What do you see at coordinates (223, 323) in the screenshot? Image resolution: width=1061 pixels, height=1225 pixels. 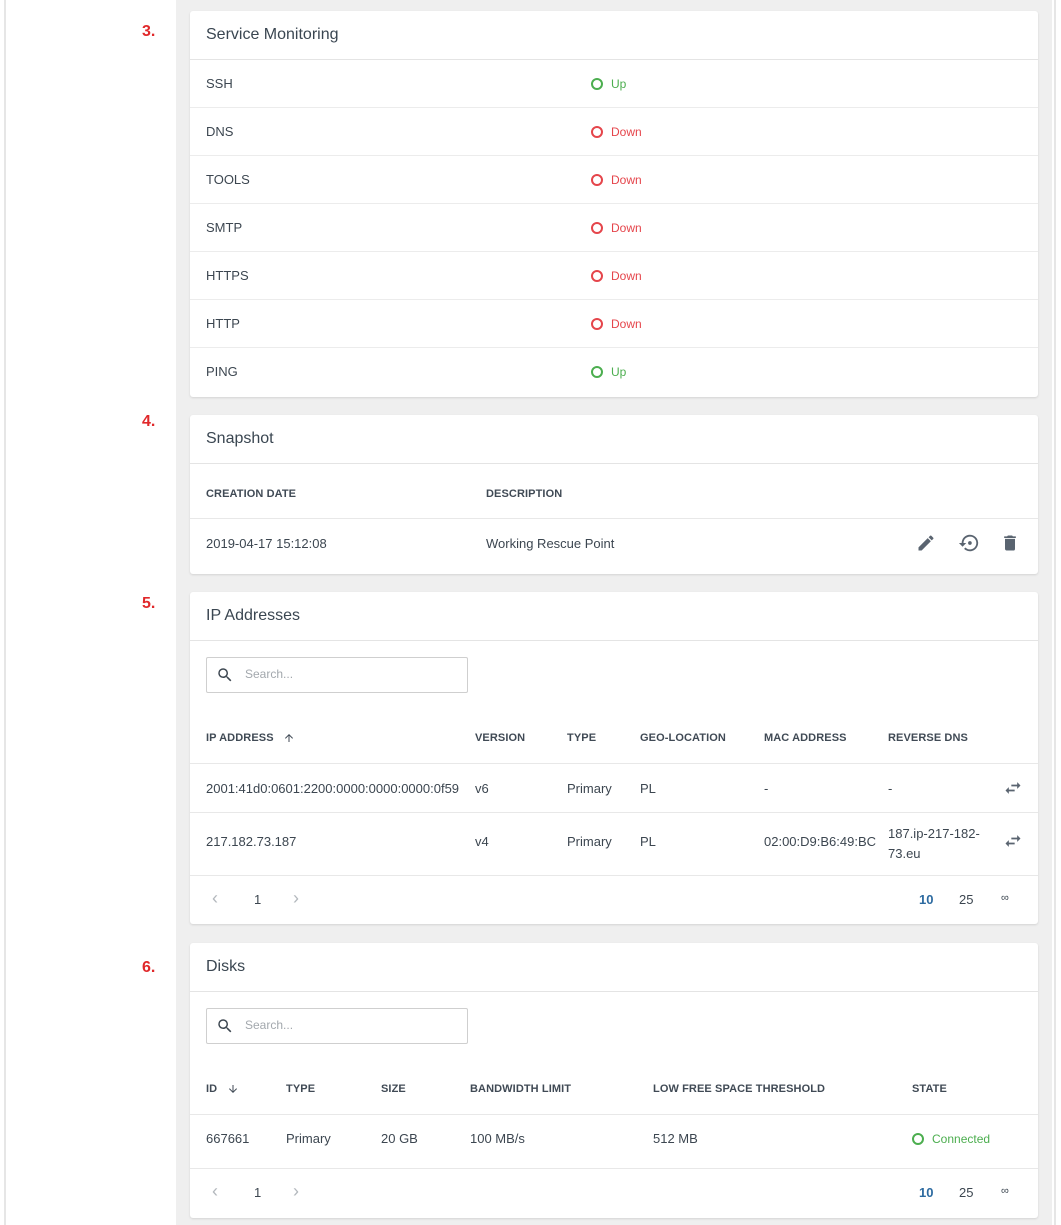 I see `service-name: HTTP` at bounding box center [223, 323].